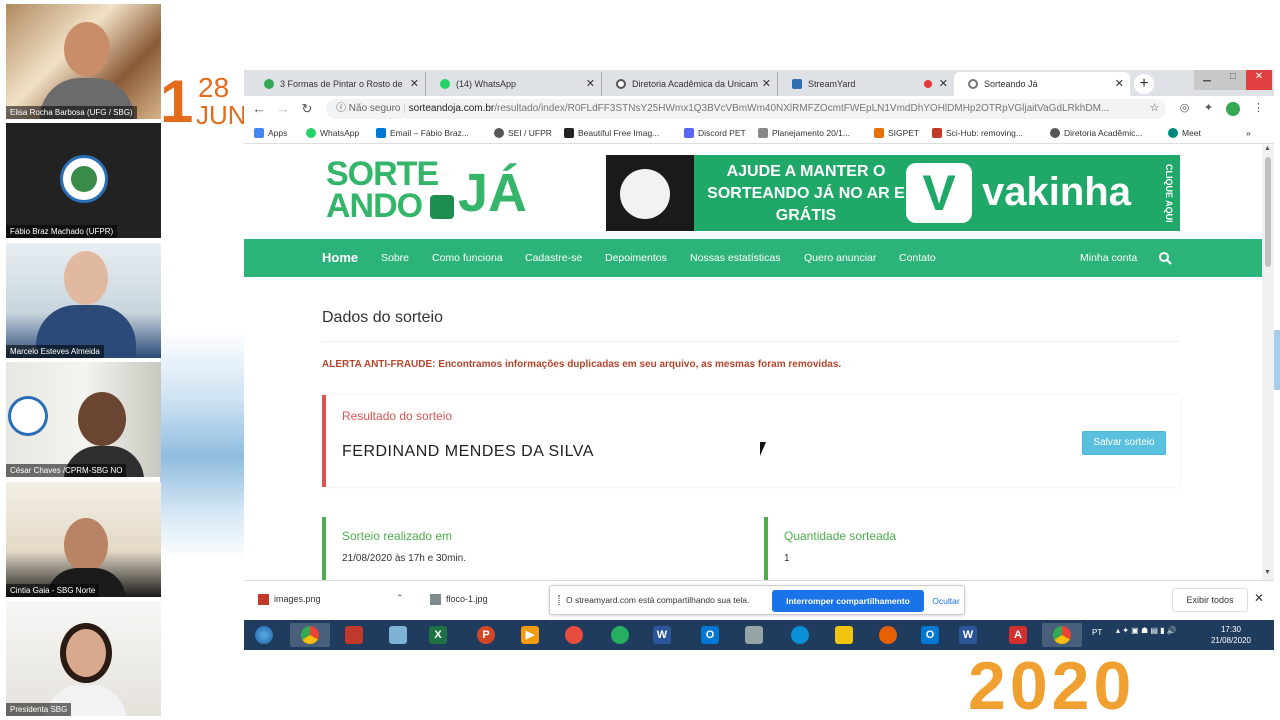  I want to click on browser-tab: StreamYard ✕, so click(866, 84).